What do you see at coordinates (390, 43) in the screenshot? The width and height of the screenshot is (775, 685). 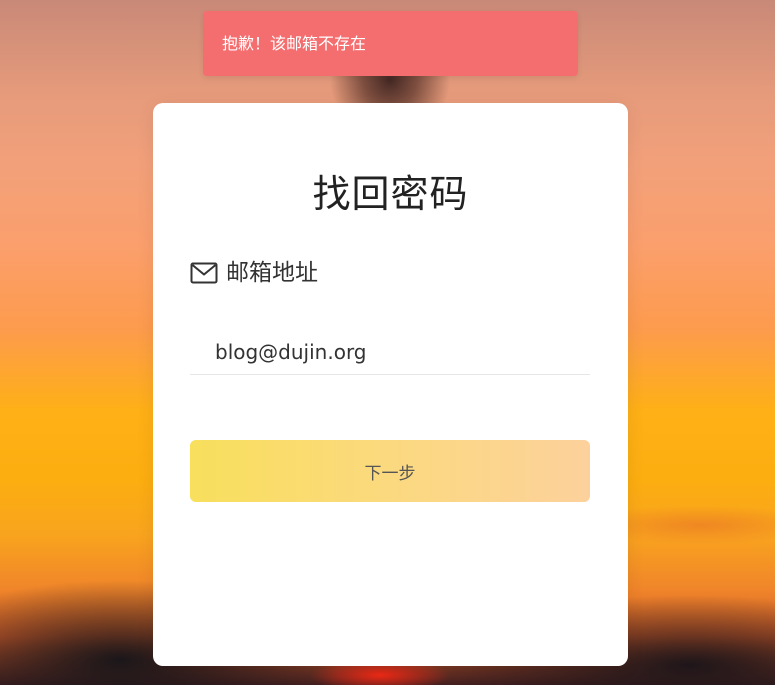 I see `error-toast: 抱歉！该邮箱不存在` at bounding box center [390, 43].